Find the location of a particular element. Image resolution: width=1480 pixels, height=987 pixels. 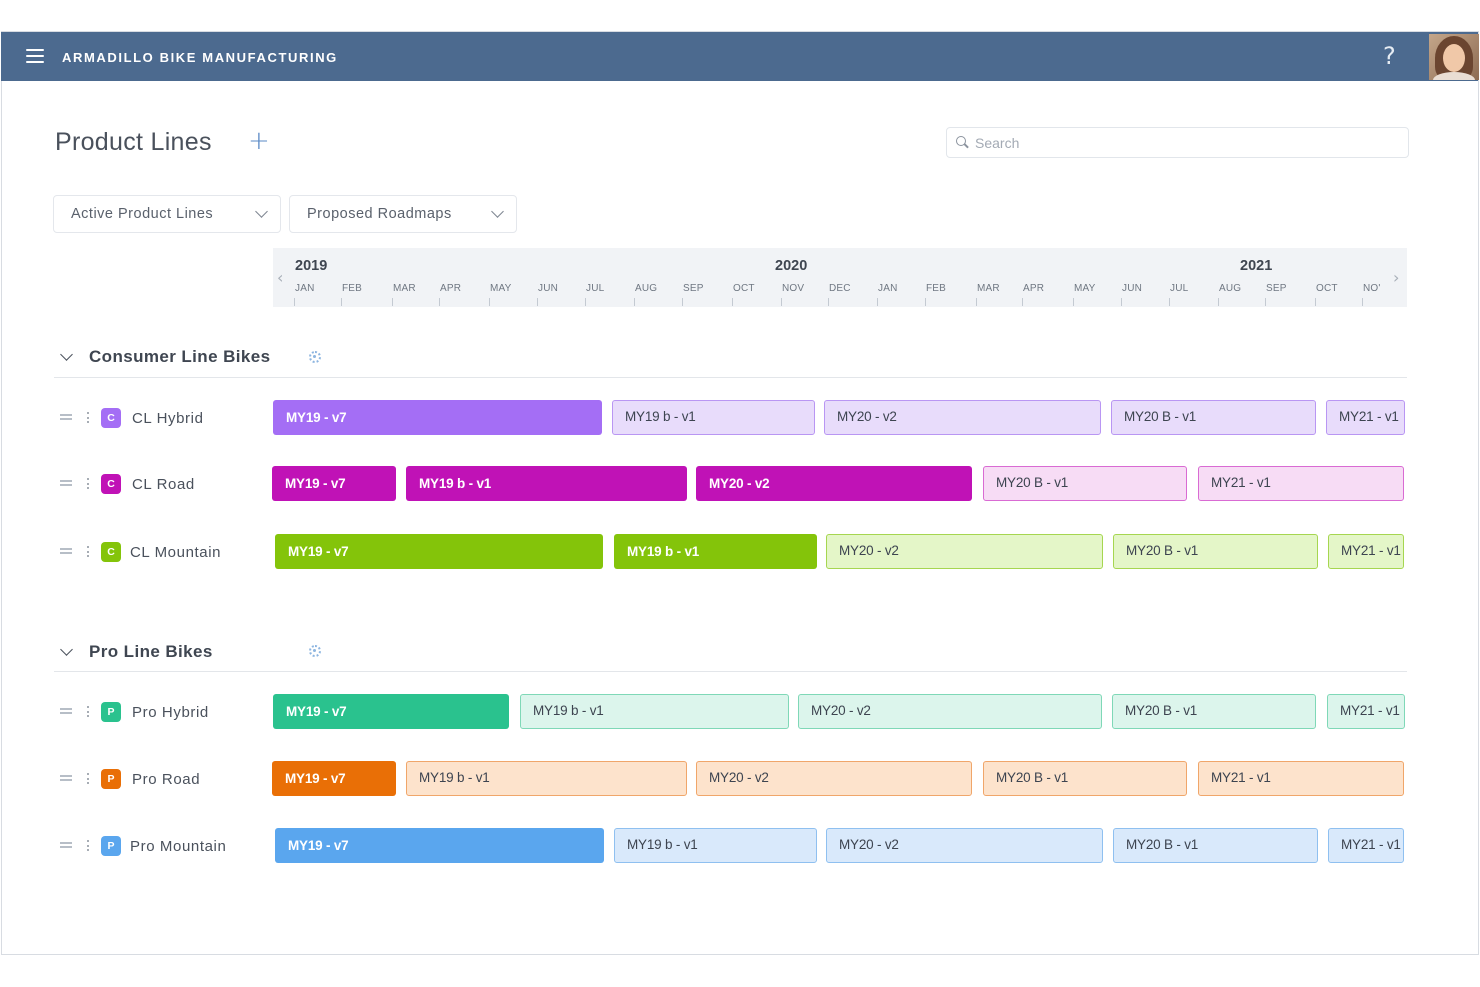

timeline-prev-icon: ‹ is located at coordinates (280, 277).